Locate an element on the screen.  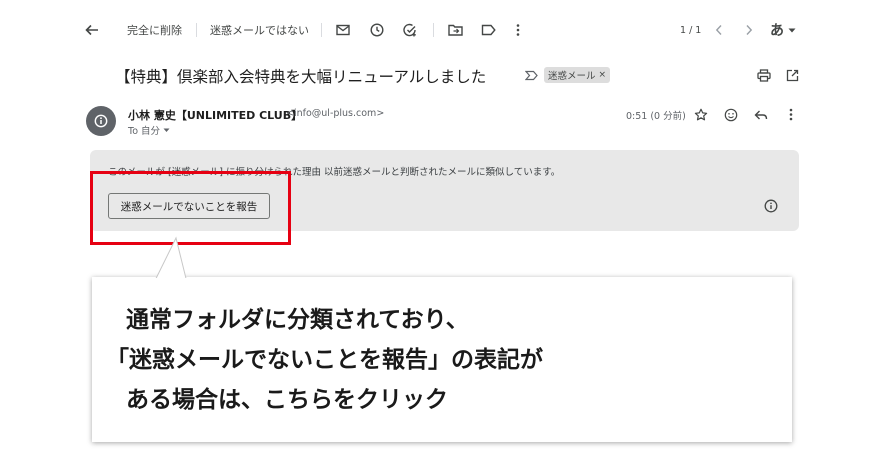
callout-line: ある場合は、こちらをクリック is located at coordinates (287, 400).